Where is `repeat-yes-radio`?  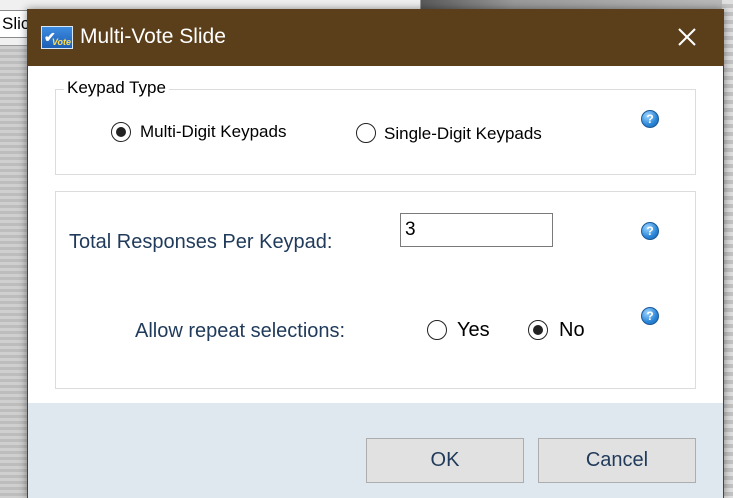
repeat-yes-radio is located at coordinates (437, 330).